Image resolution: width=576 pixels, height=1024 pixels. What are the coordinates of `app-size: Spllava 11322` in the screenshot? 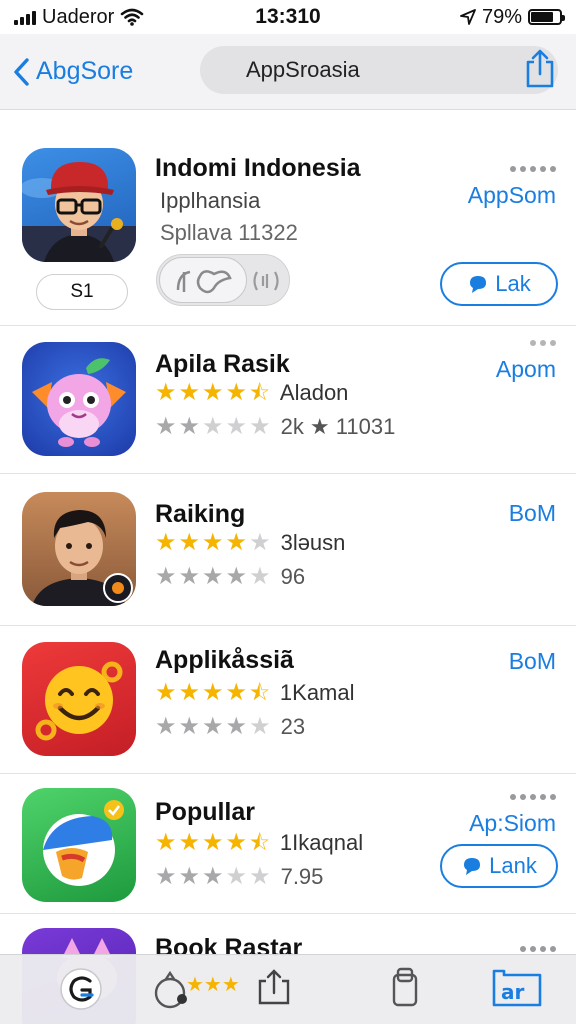 It's located at (229, 232).